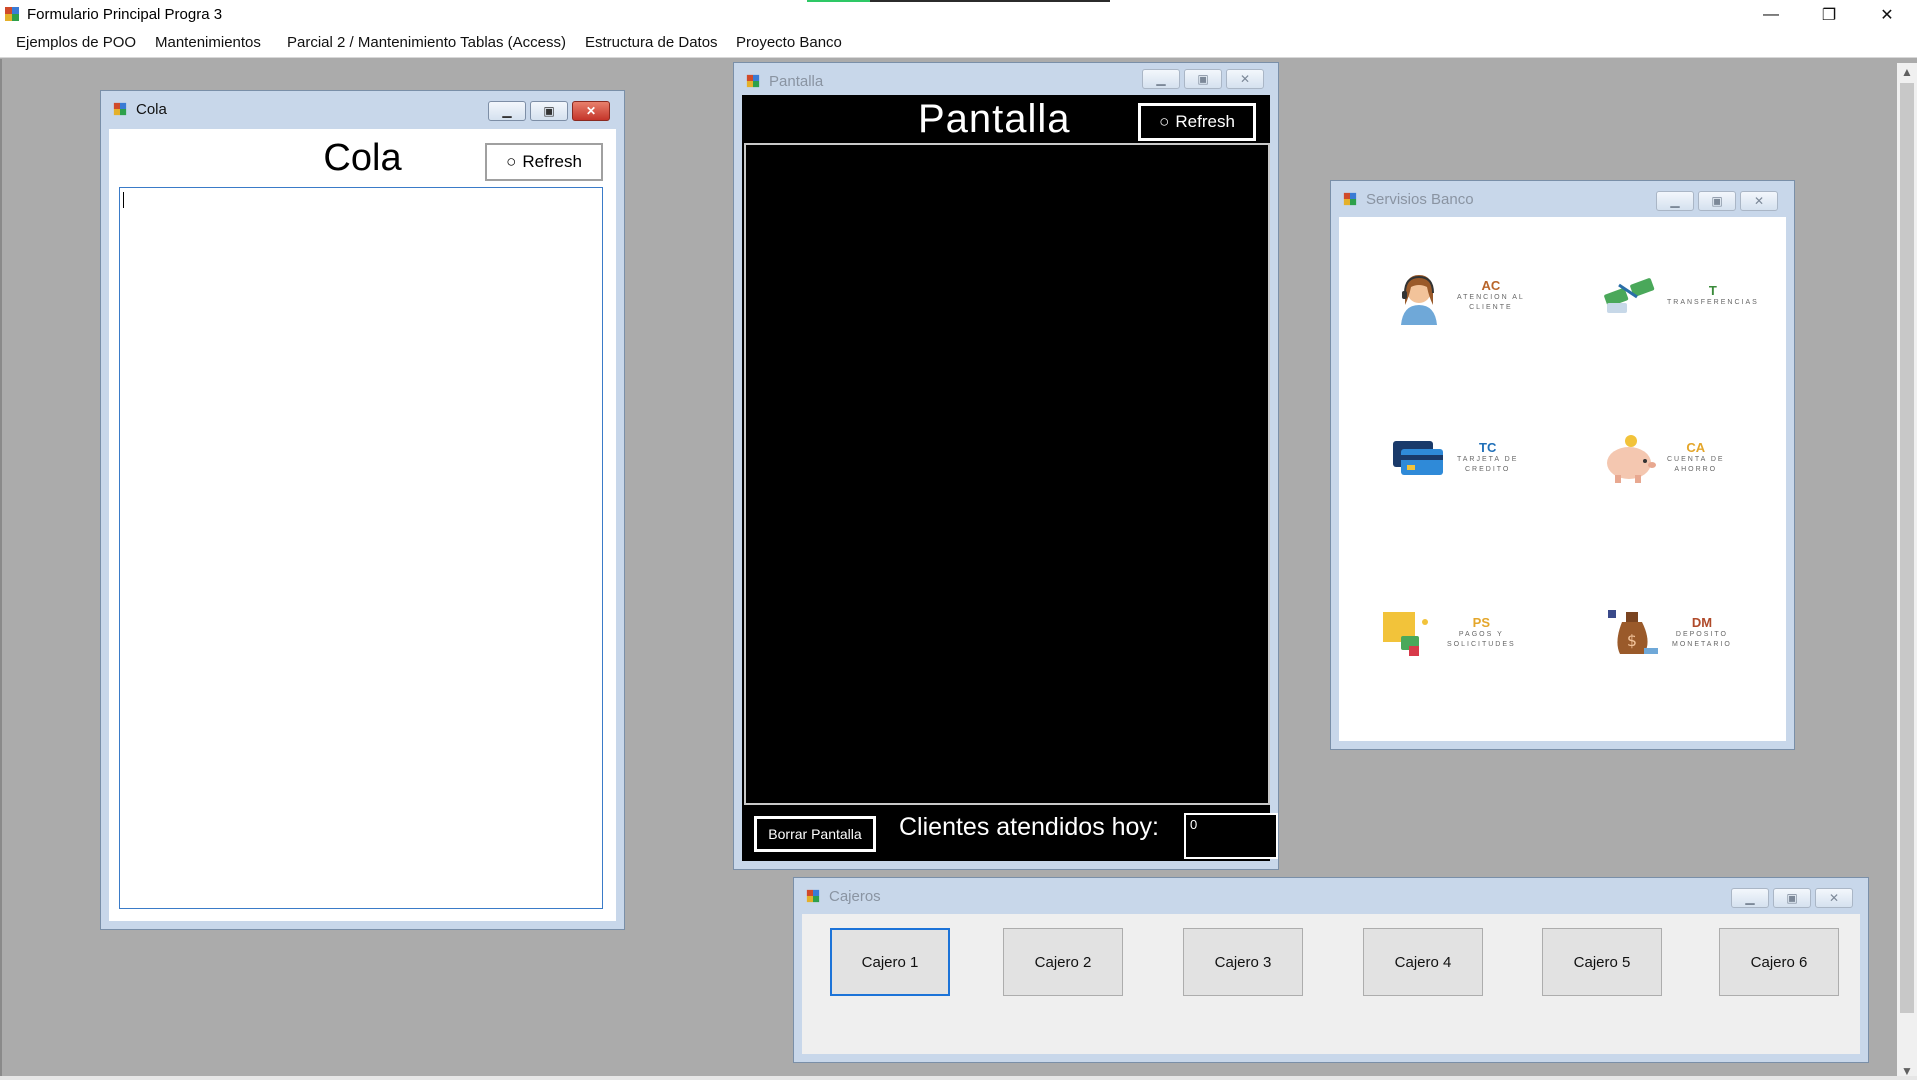  Describe the element at coordinates (1779, 962) in the screenshot. I see `cajero-6-button: Cajero 6` at that location.